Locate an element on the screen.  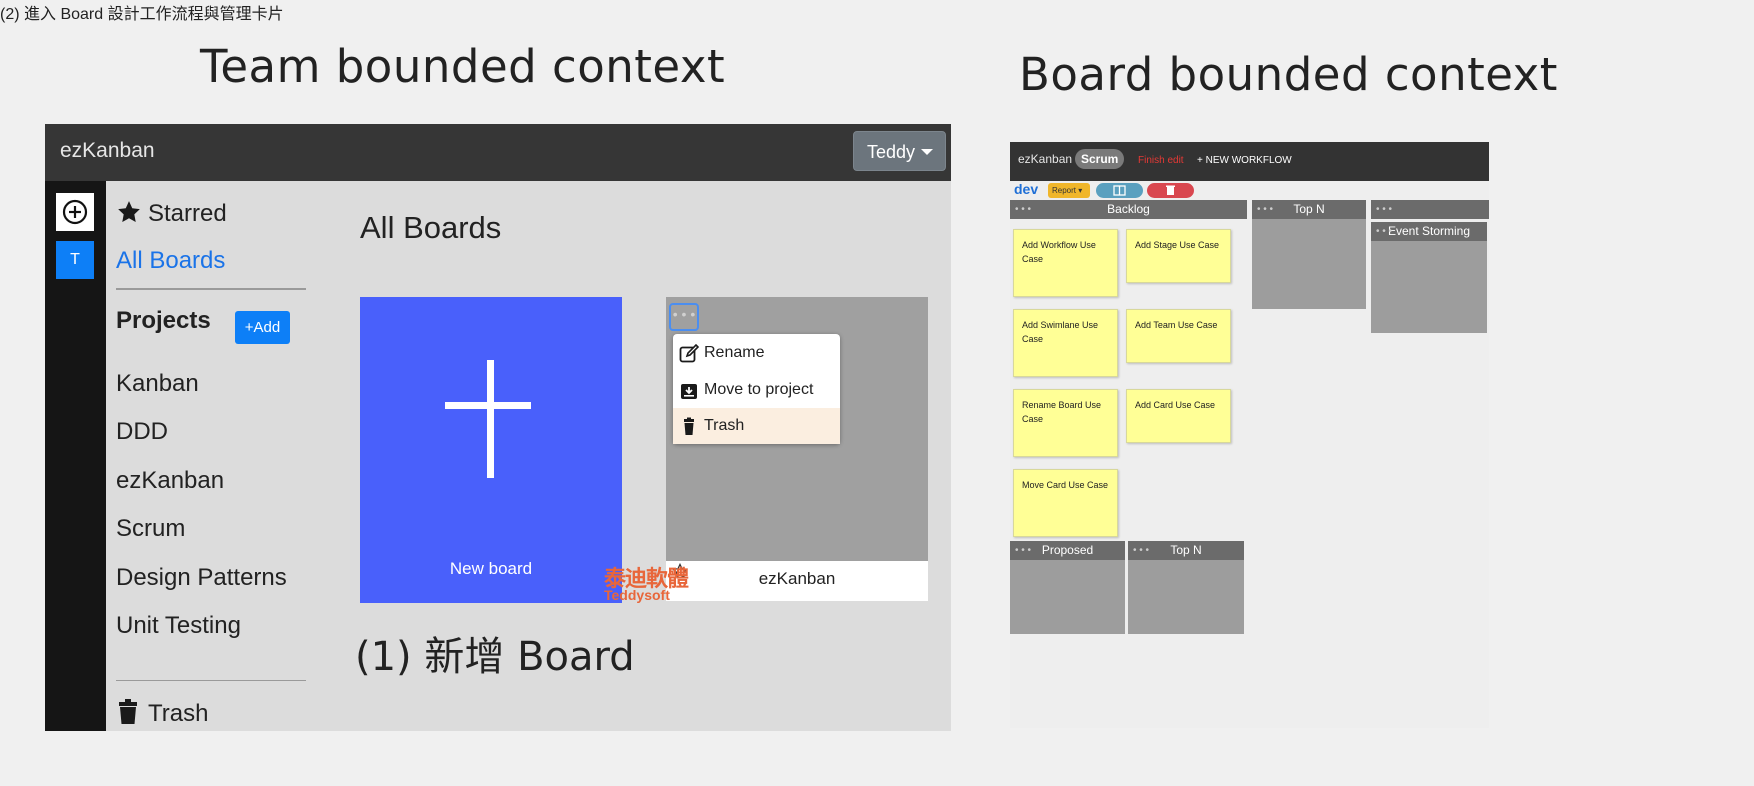
sidebar-item-label: Trash is located at coordinates (178, 713).